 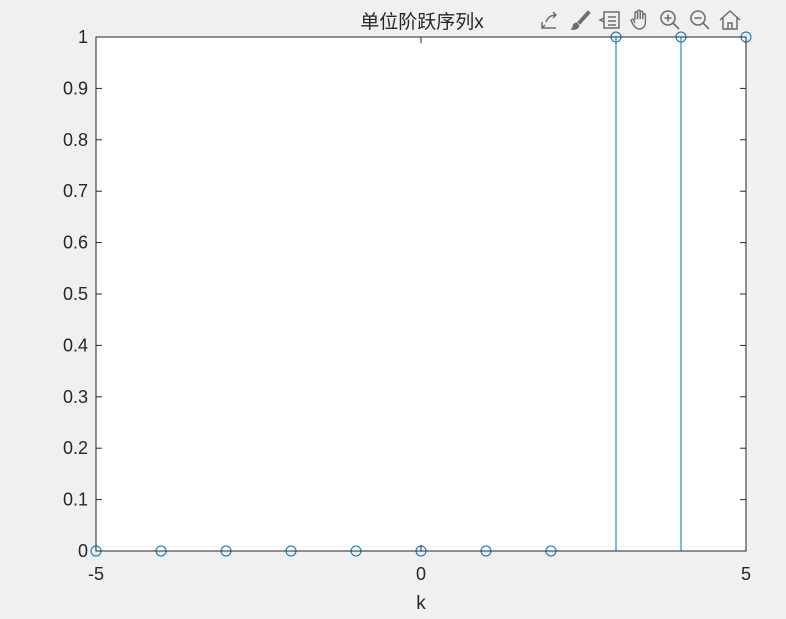 What do you see at coordinates (75, 88) in the screenshot?
I see `y-tick-label: 0.9` at bounding box center [75, 88].